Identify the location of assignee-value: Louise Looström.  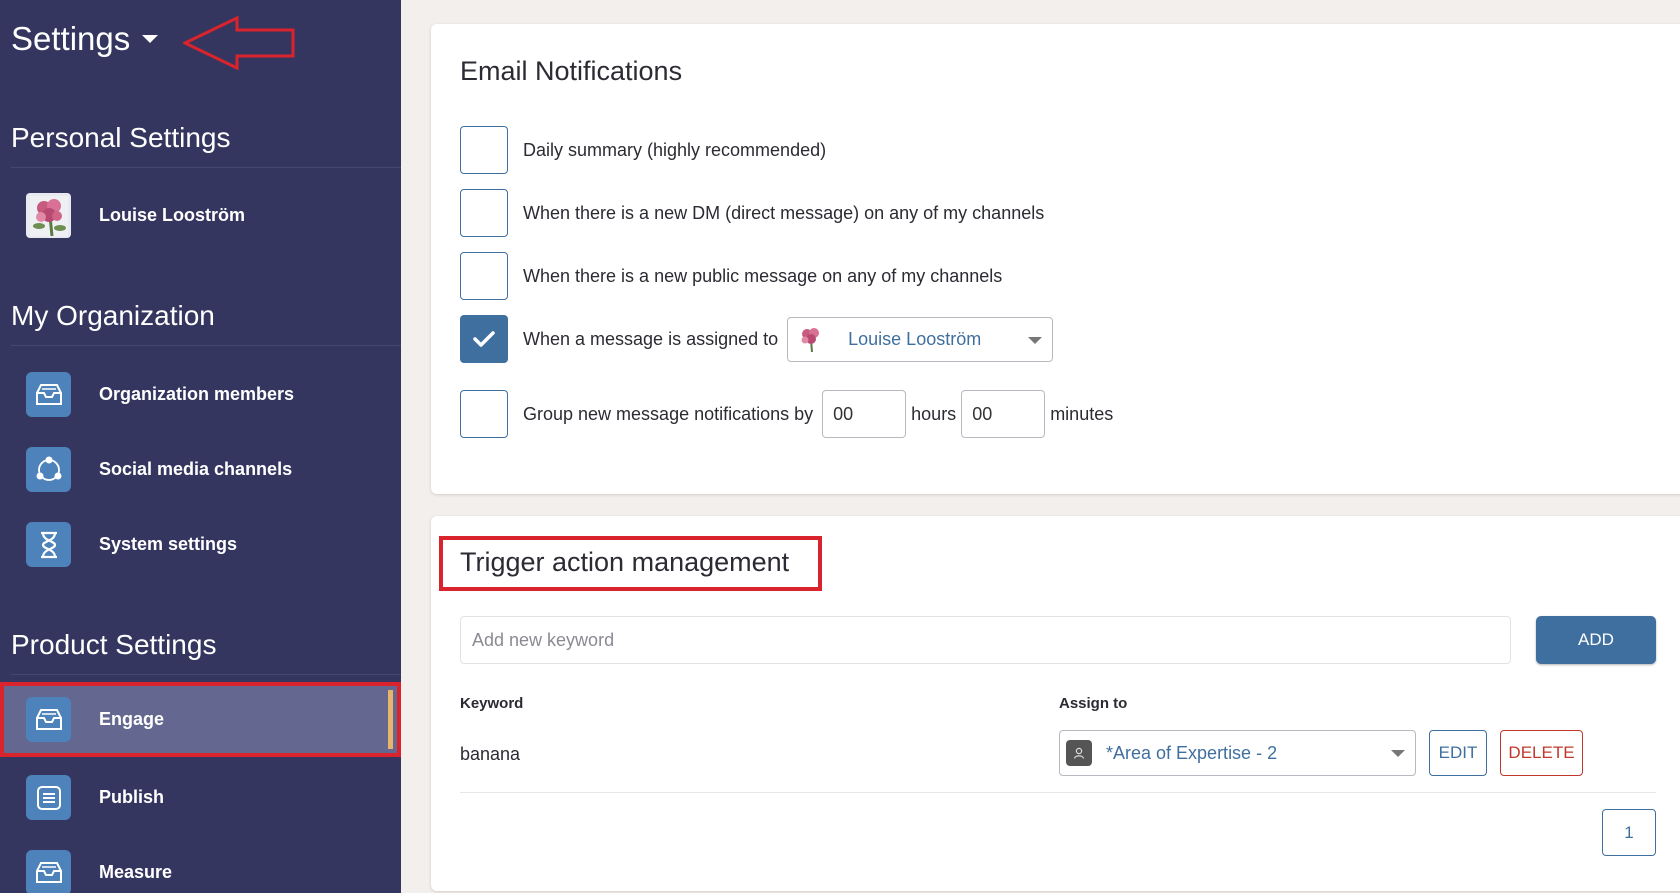
(915, 338).